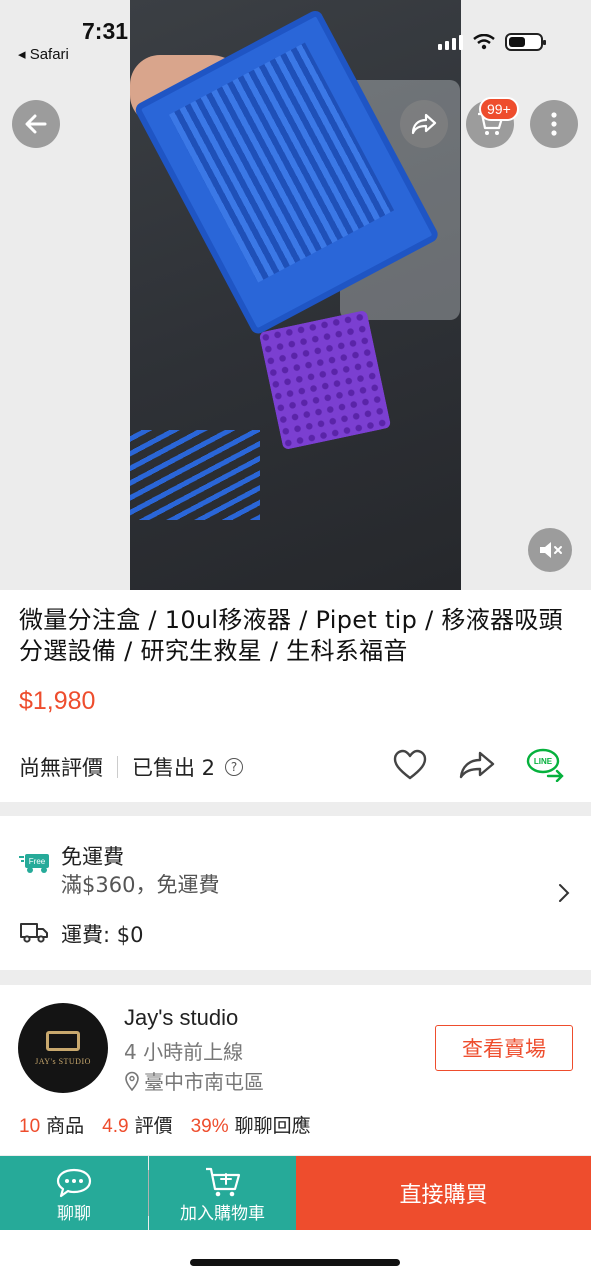 The height and width of the screenshot is (1280, 591). I want to click on more-options-button, so click(554, 124).